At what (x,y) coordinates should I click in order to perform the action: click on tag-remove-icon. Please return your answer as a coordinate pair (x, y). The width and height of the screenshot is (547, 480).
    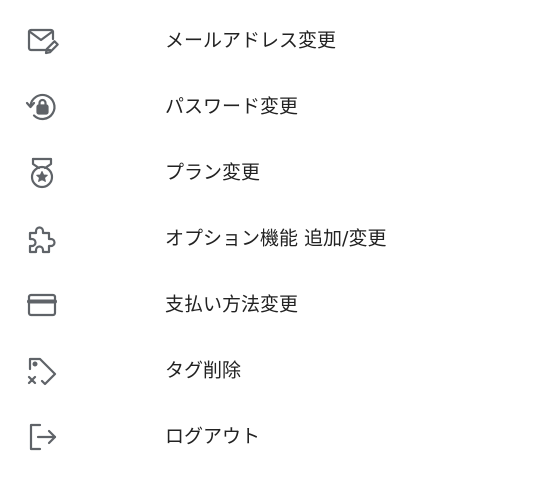
    Looking at the image, I should click on (42, 371).